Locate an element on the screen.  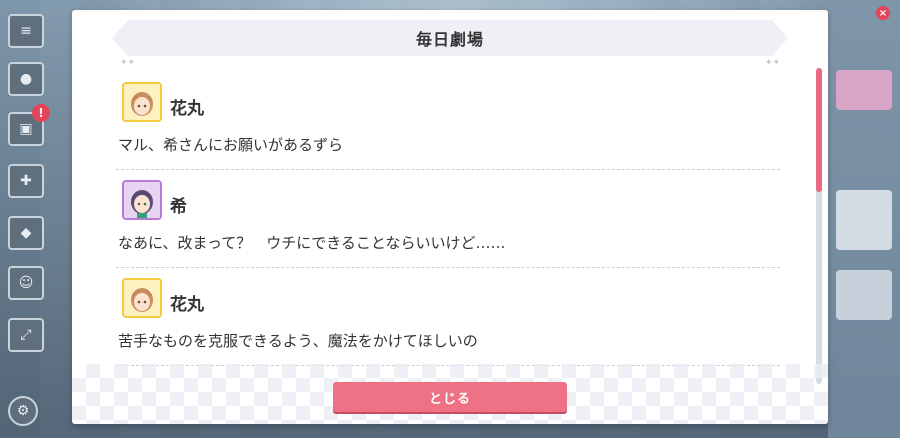
log-scrollbar is located at coordinates (819, 226).